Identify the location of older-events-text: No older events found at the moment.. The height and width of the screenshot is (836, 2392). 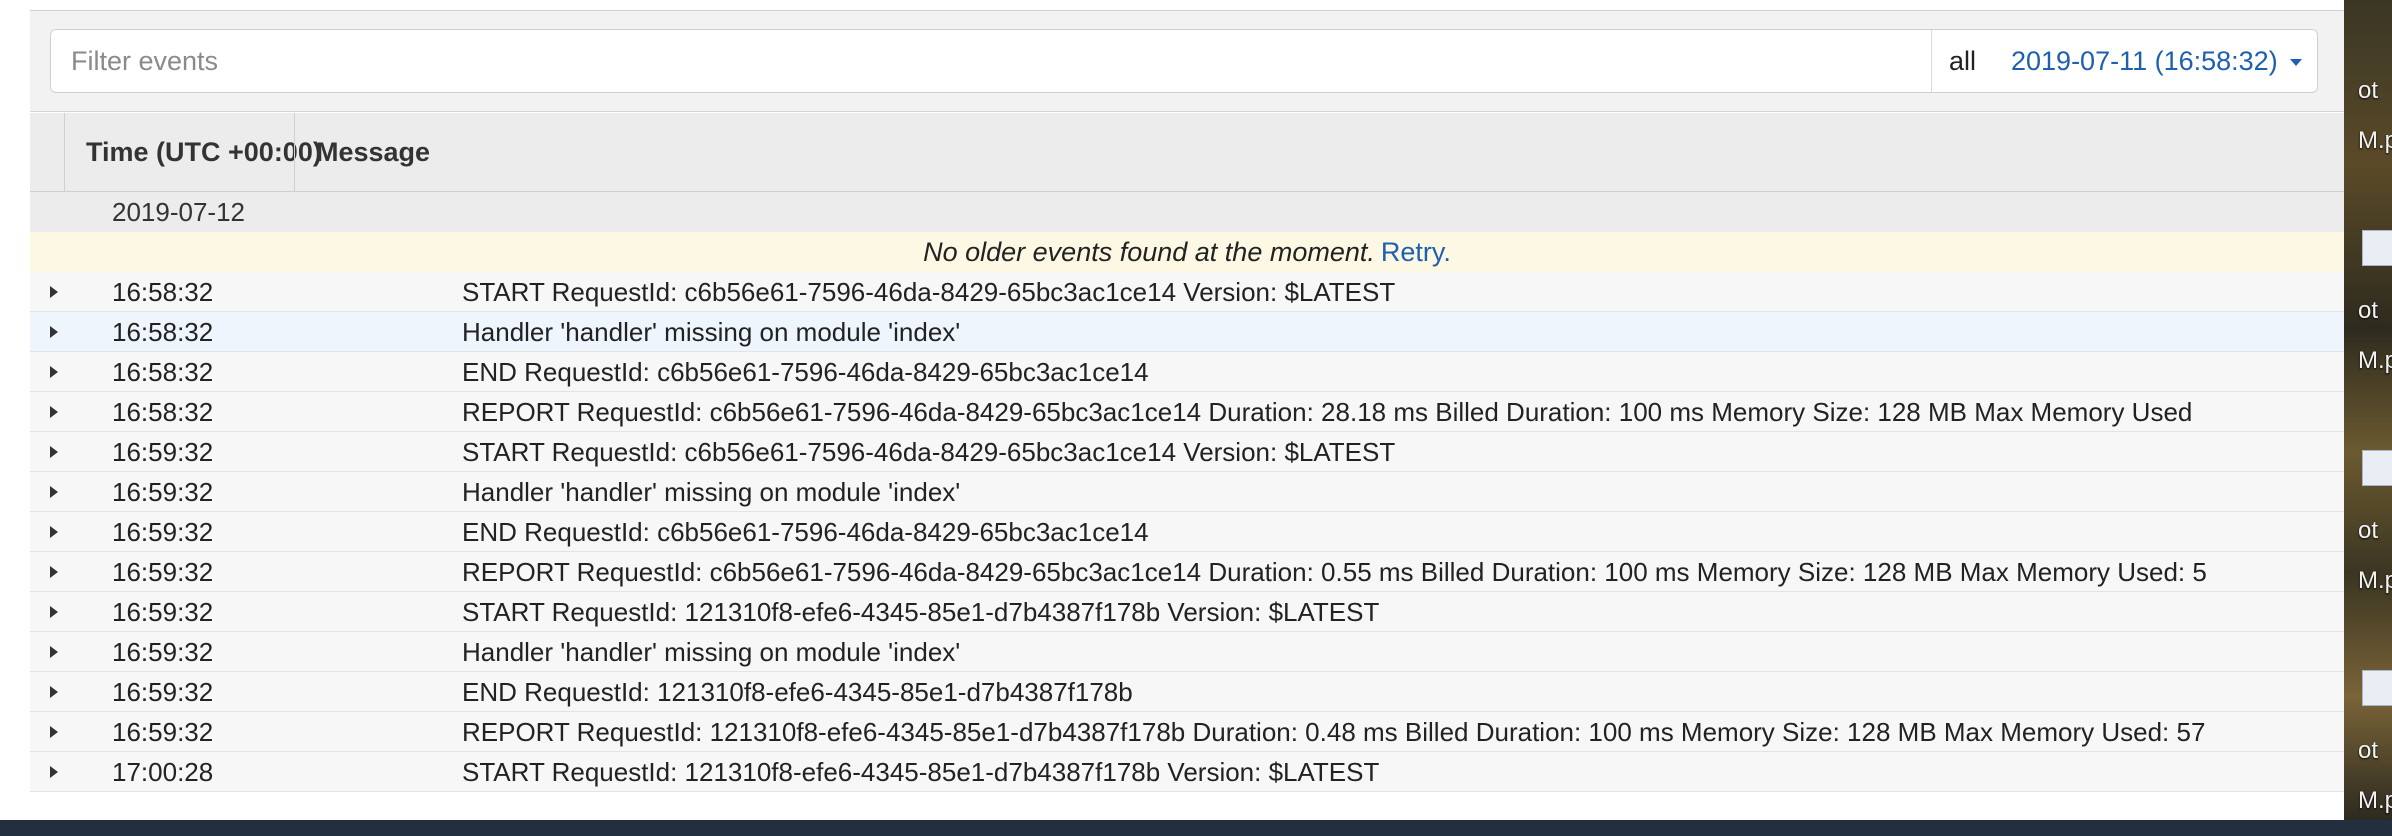
(1149, 252).